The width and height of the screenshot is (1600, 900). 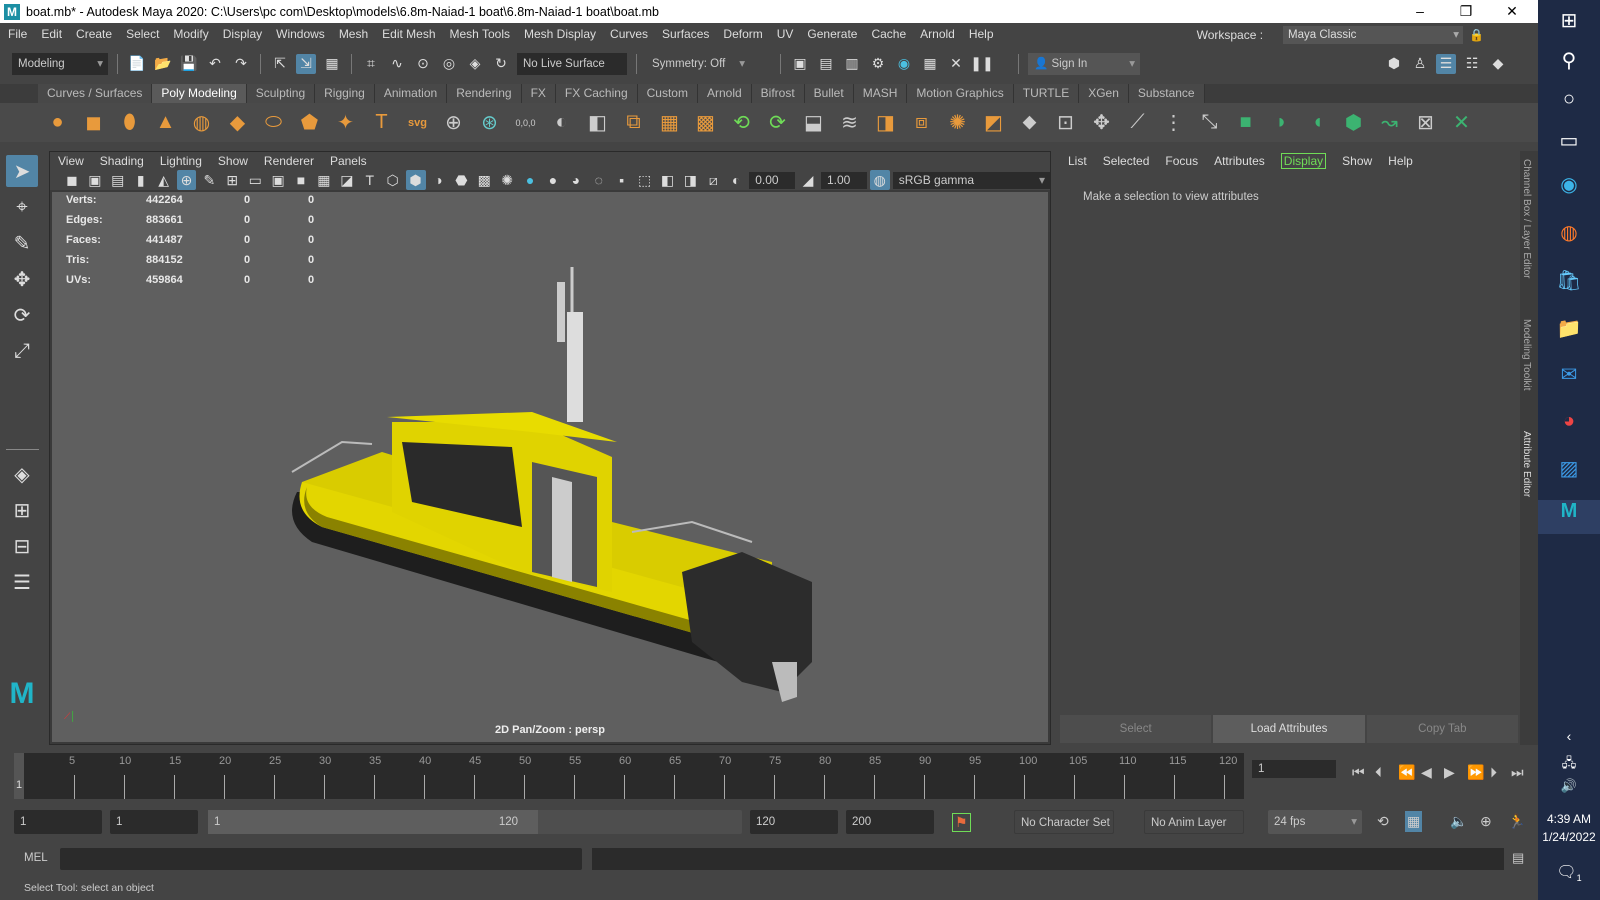 What do you see at coordinates (1303, 161) in the screenshot?
I see `ae-menu-display: Display` at bounding box center [1303, 161].